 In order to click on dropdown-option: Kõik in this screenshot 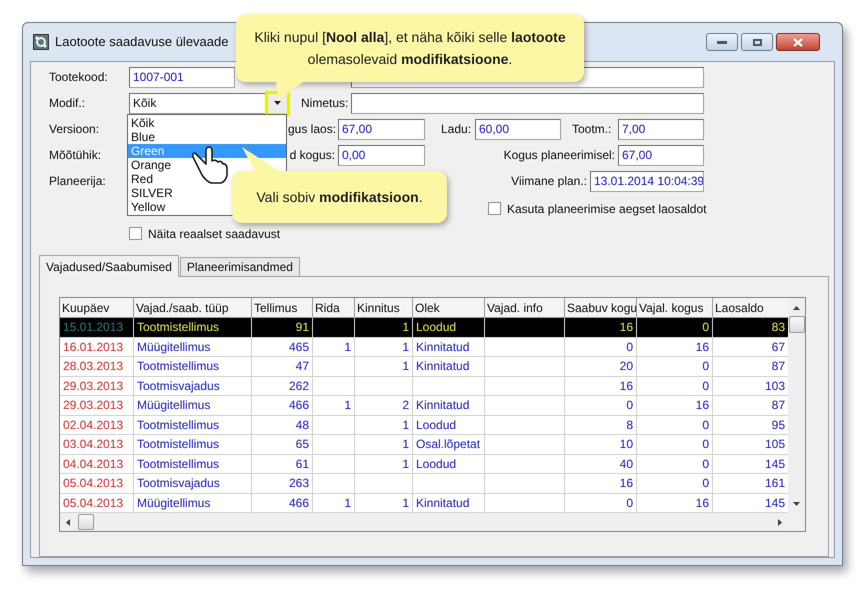, I will do `click(143, 123)`.